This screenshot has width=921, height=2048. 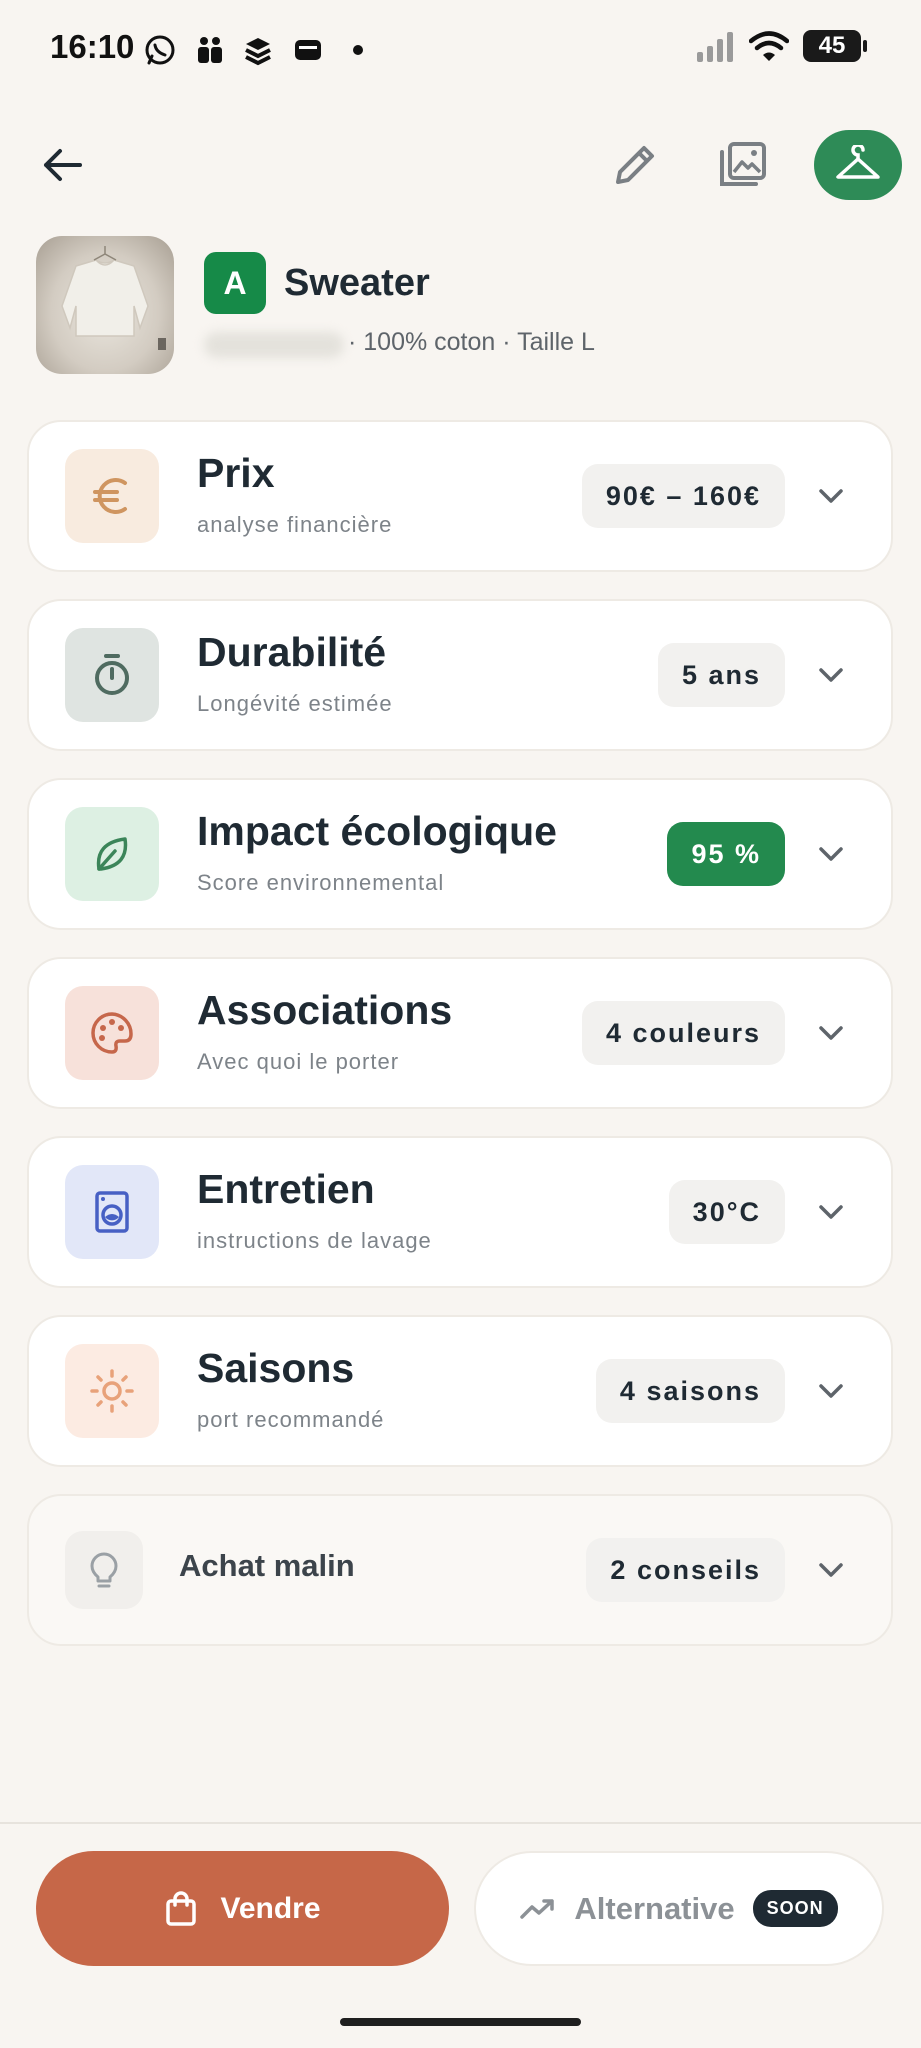 I want to click on back-arrow-icon, so click(x=63, y=165).